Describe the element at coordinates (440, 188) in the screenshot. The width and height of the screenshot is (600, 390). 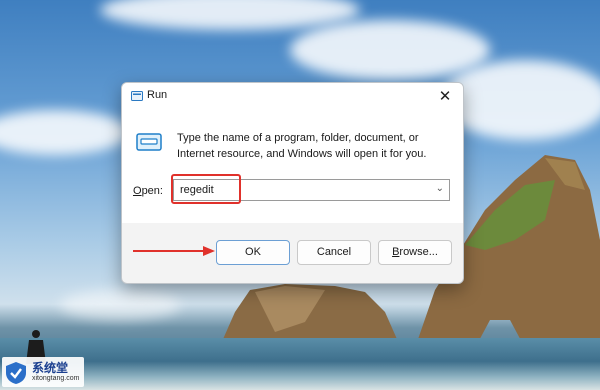
I see `chevron-down-icon: ⌄` at that location.